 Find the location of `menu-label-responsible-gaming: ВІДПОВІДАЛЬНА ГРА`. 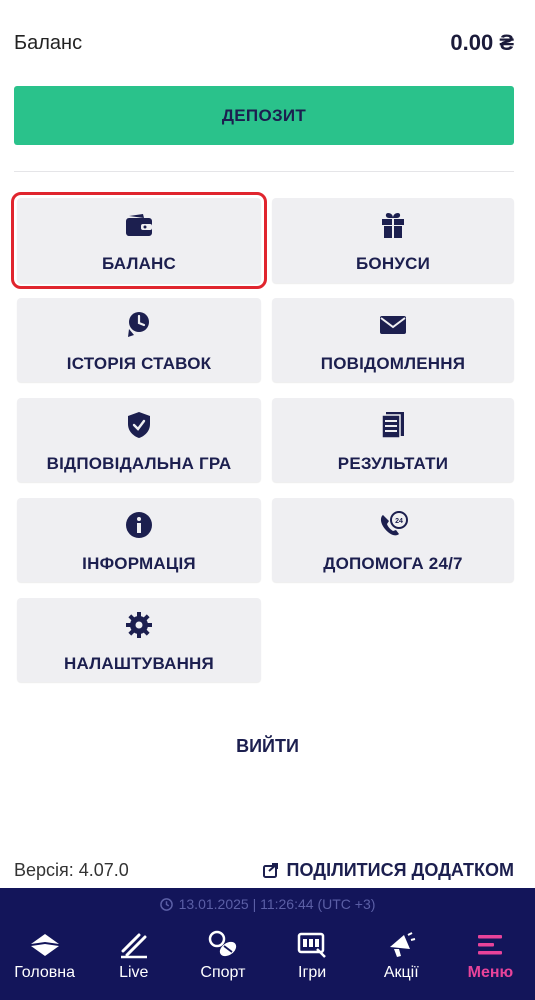

menu-label-responsible-gaming: ВІДПОВІДАЛЬНА ГРА is located at coordinates (139, 463).